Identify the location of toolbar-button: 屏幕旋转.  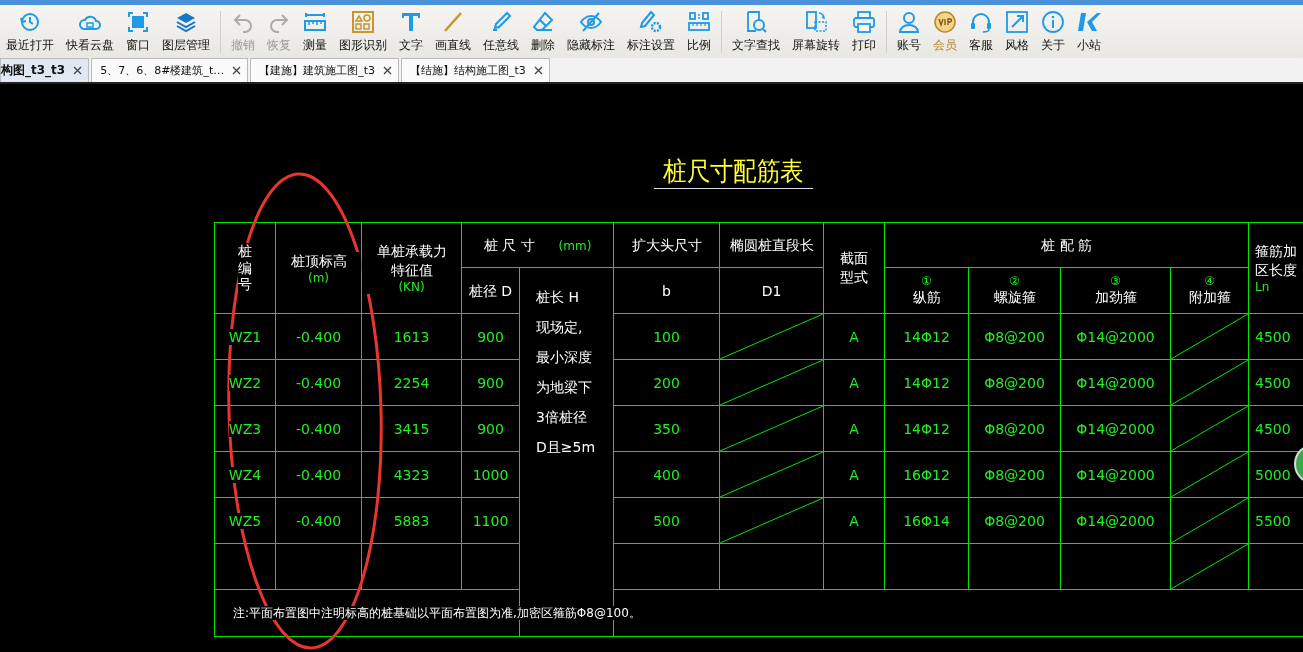
(816, 31).